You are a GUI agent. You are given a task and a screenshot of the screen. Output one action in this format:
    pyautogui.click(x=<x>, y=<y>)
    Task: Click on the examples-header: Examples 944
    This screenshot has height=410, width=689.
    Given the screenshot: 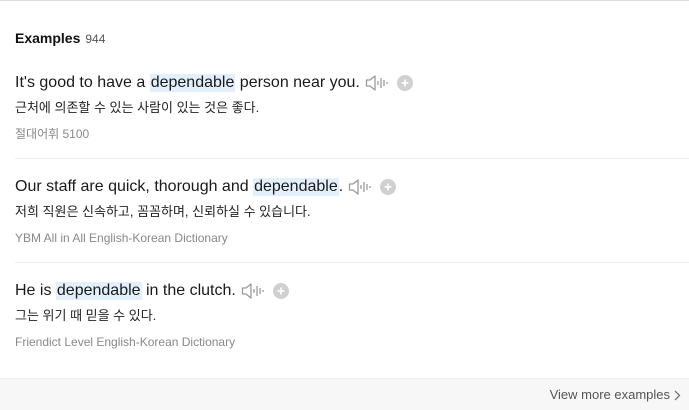 What is the action you would take?
    pyautogui.click(x=60, y=38)
    